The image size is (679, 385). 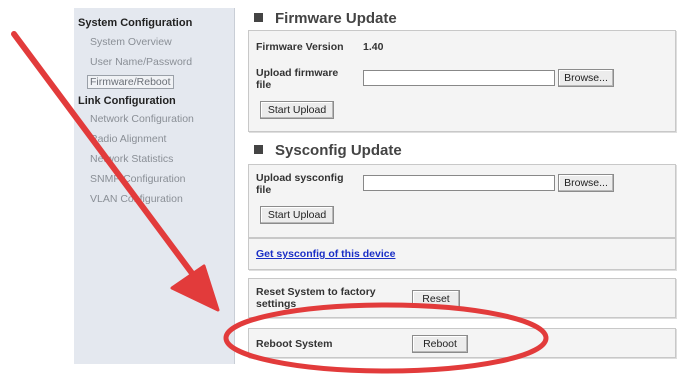 I want to click on nav-item-firmware-reboot: Firmware/Reboot, so click(x=130, y=82).